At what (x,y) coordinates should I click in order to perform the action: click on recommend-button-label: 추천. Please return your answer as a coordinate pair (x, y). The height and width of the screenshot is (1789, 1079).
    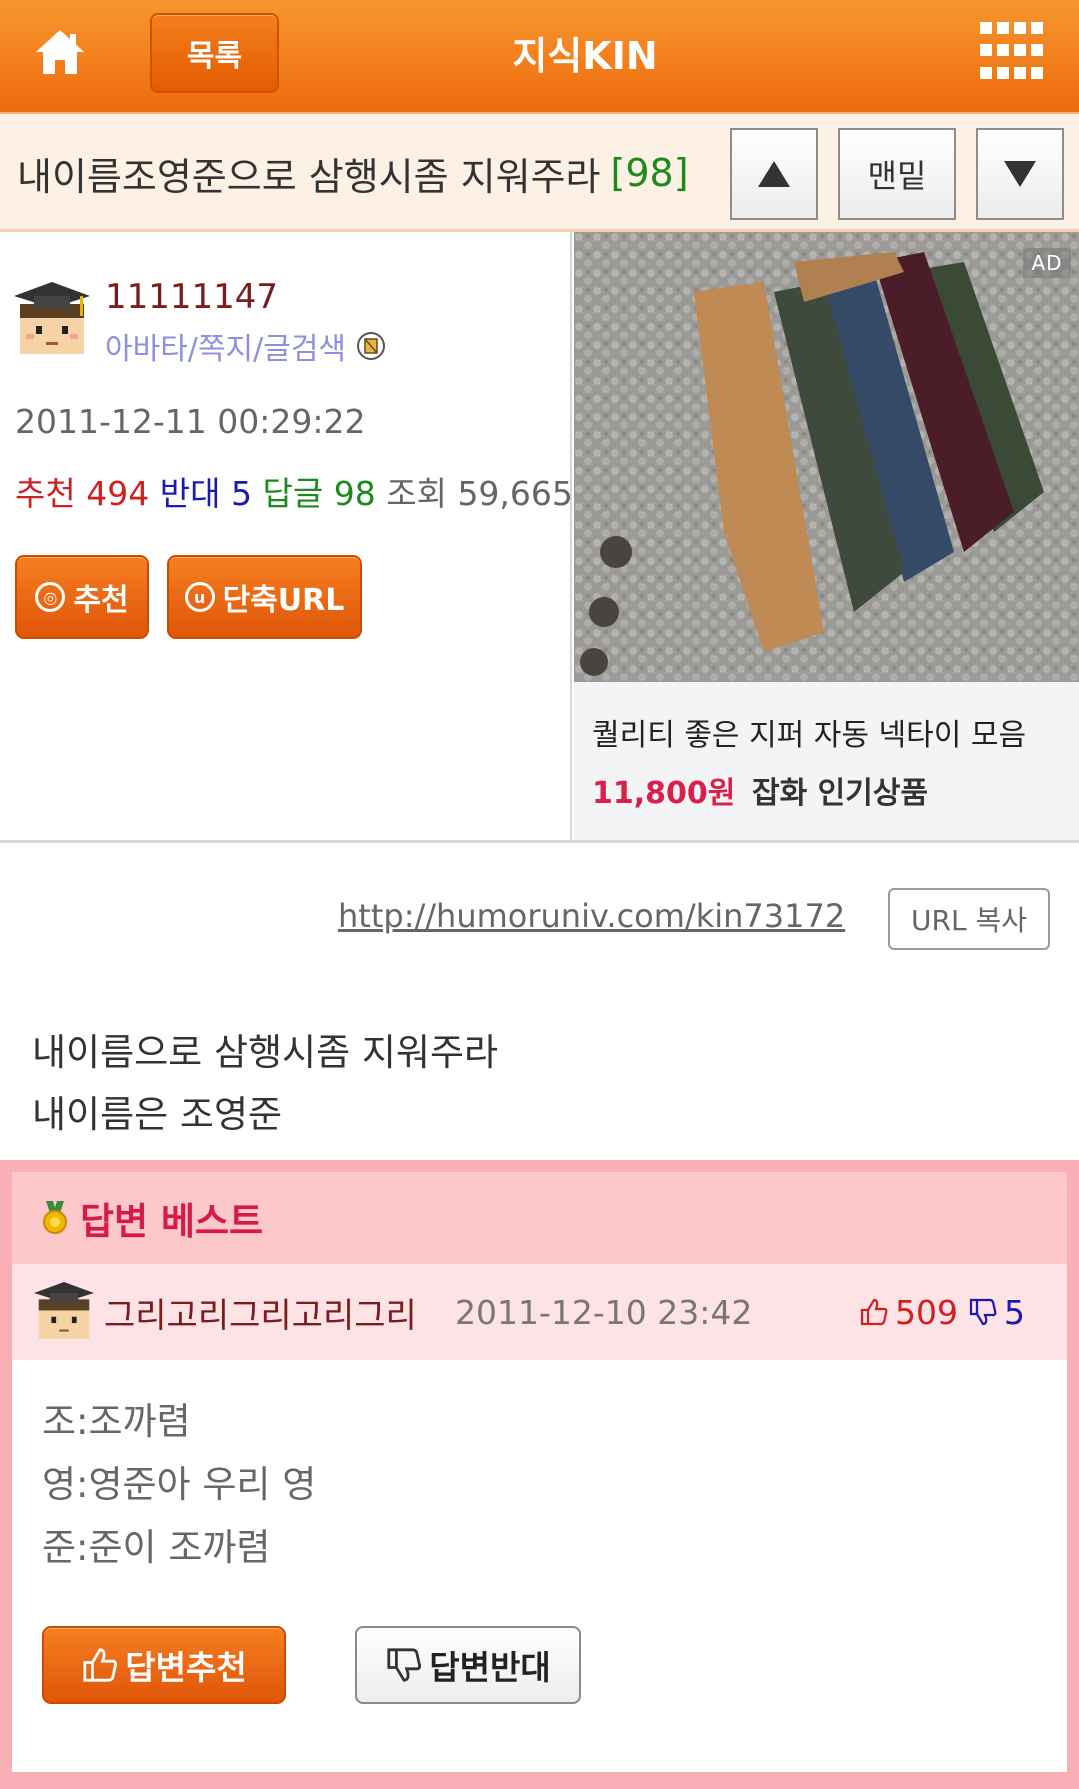
    Looking at the image, I should click on (101, 600).